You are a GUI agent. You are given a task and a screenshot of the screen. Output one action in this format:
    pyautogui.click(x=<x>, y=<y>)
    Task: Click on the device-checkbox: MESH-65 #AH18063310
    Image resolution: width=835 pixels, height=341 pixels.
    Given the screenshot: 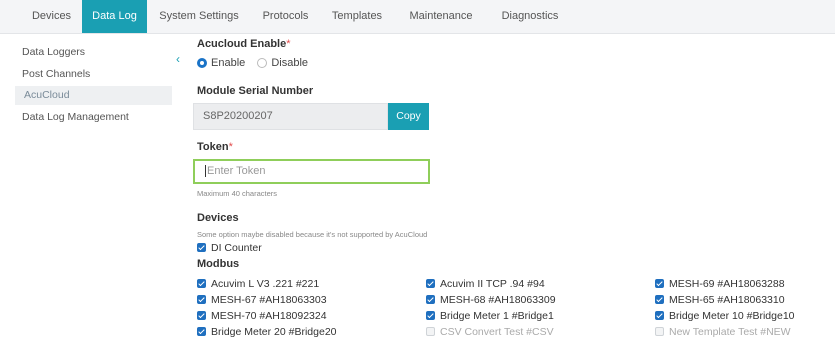 What is the action you would take?
    pyautogui.click(x=720, y=300)
    